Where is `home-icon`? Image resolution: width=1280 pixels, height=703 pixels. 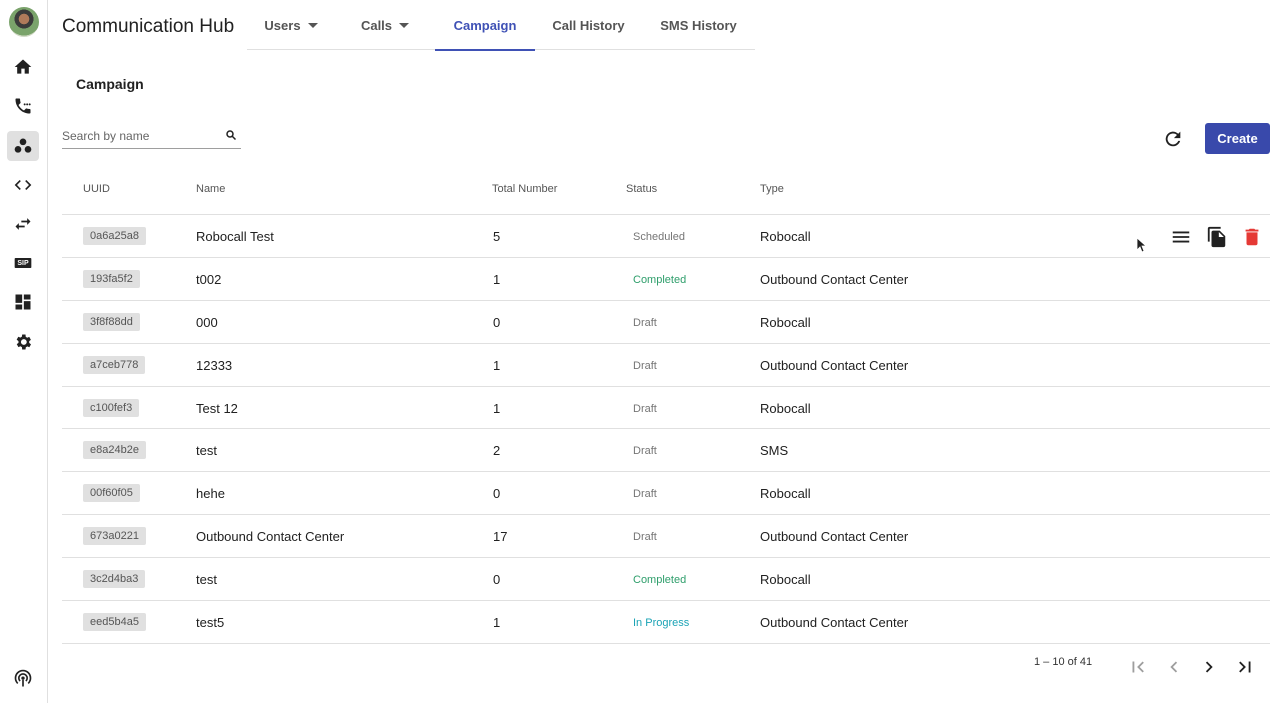
home-icon is located at coordinates (23, 67).